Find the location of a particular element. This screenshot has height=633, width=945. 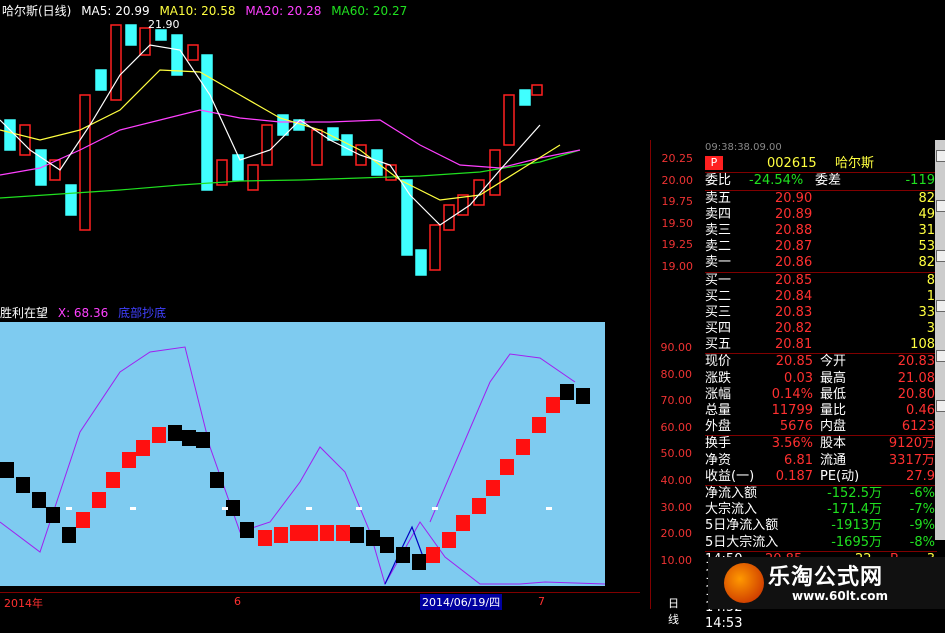

buy-label: 买一 is located at coordinates (718, 280).